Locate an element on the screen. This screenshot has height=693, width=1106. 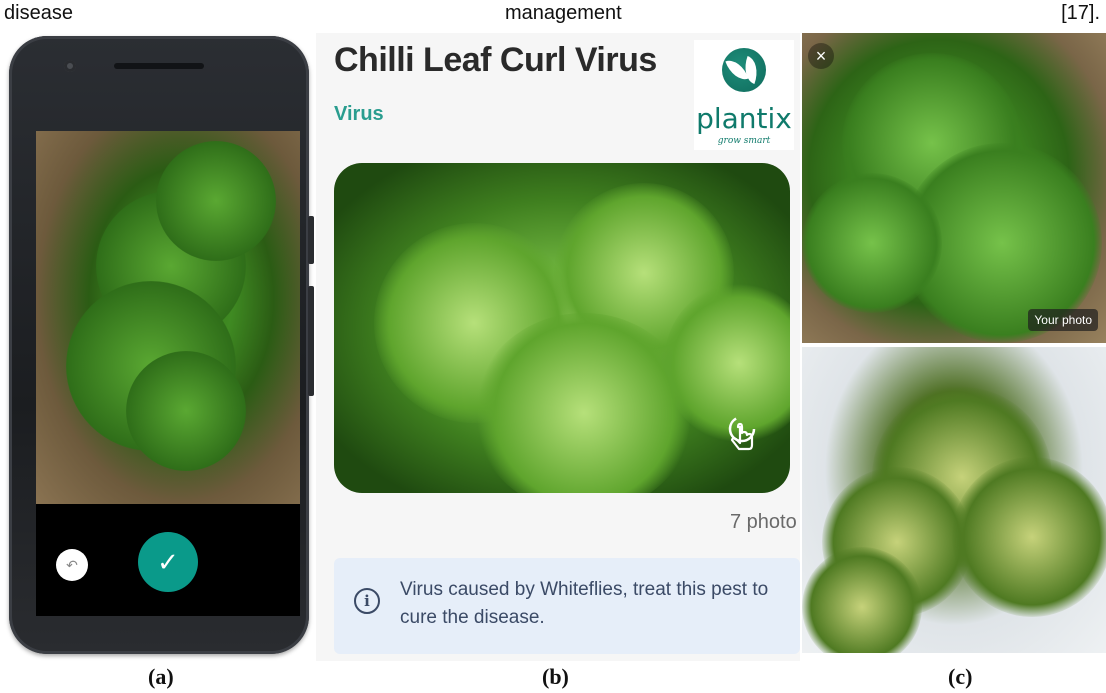
your-photo-badge: Your photo is located at coordinates (1063, 320).